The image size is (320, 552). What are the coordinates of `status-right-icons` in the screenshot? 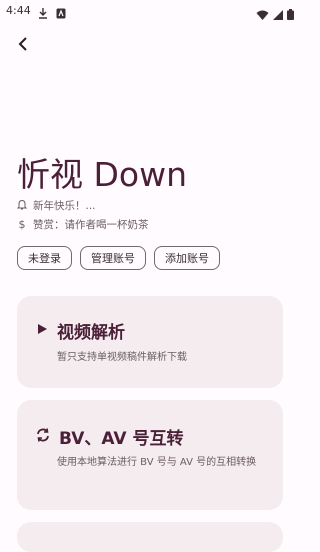 It's located at (275, 14).